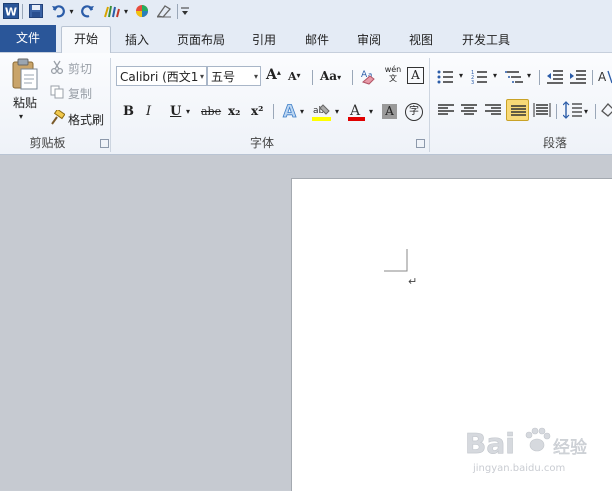  I want to click on bullets-dropdown-icon: ▾, so click(461, 75).